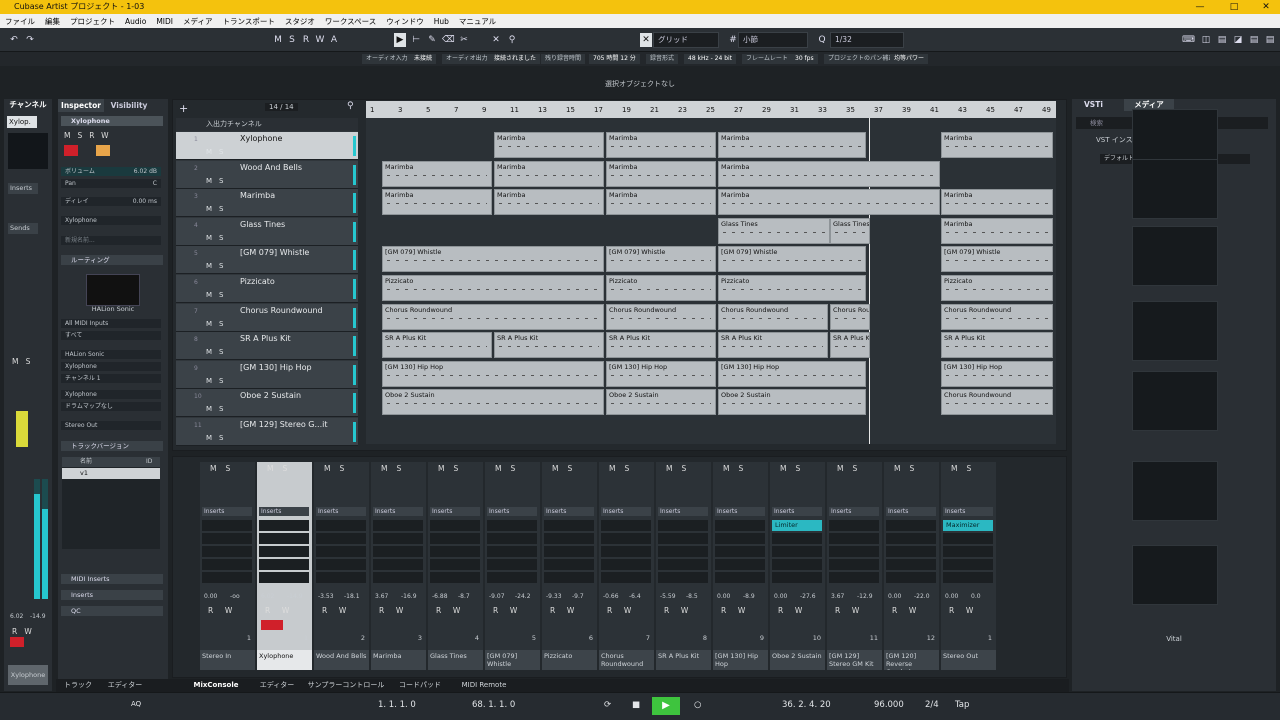 This screenshot has width=1280, height=720. What do you see at coordinates (111, 171) in the screenshot?
I see `inspector-volume: ボリューム 6.02 dB` at bounding box center [111, 171].